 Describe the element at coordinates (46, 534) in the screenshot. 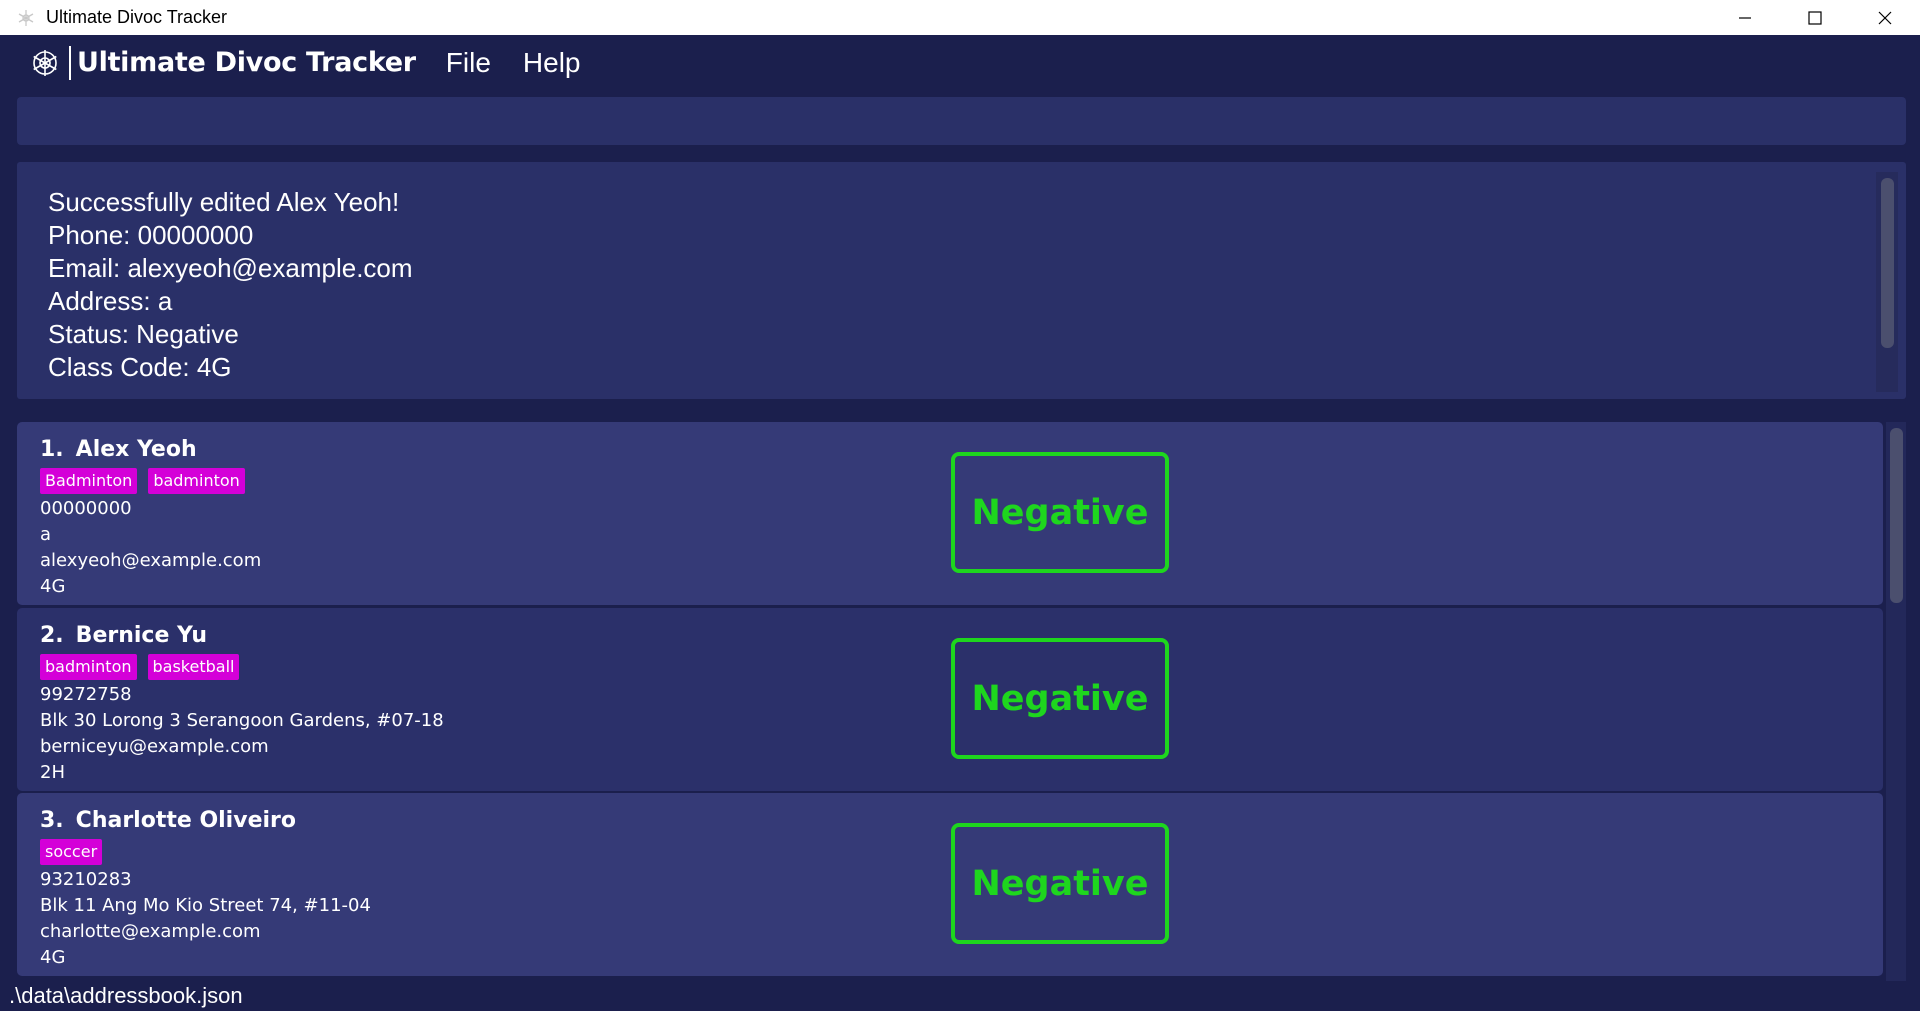

I see `person-address: a` at that location.